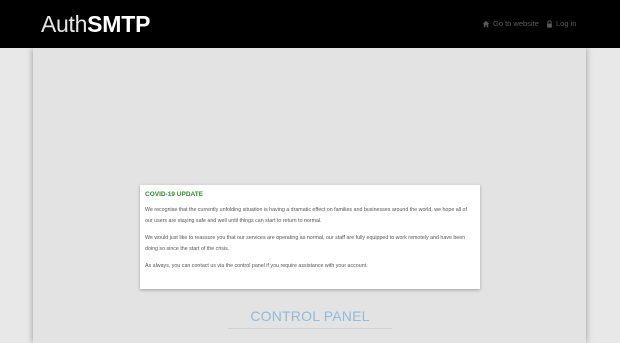 The width and height of the screenshot is (620, 343). Describe the element at coordinates (119, 24) in the screenshot. I see `logo-text-smtp: SMTP` at that location.